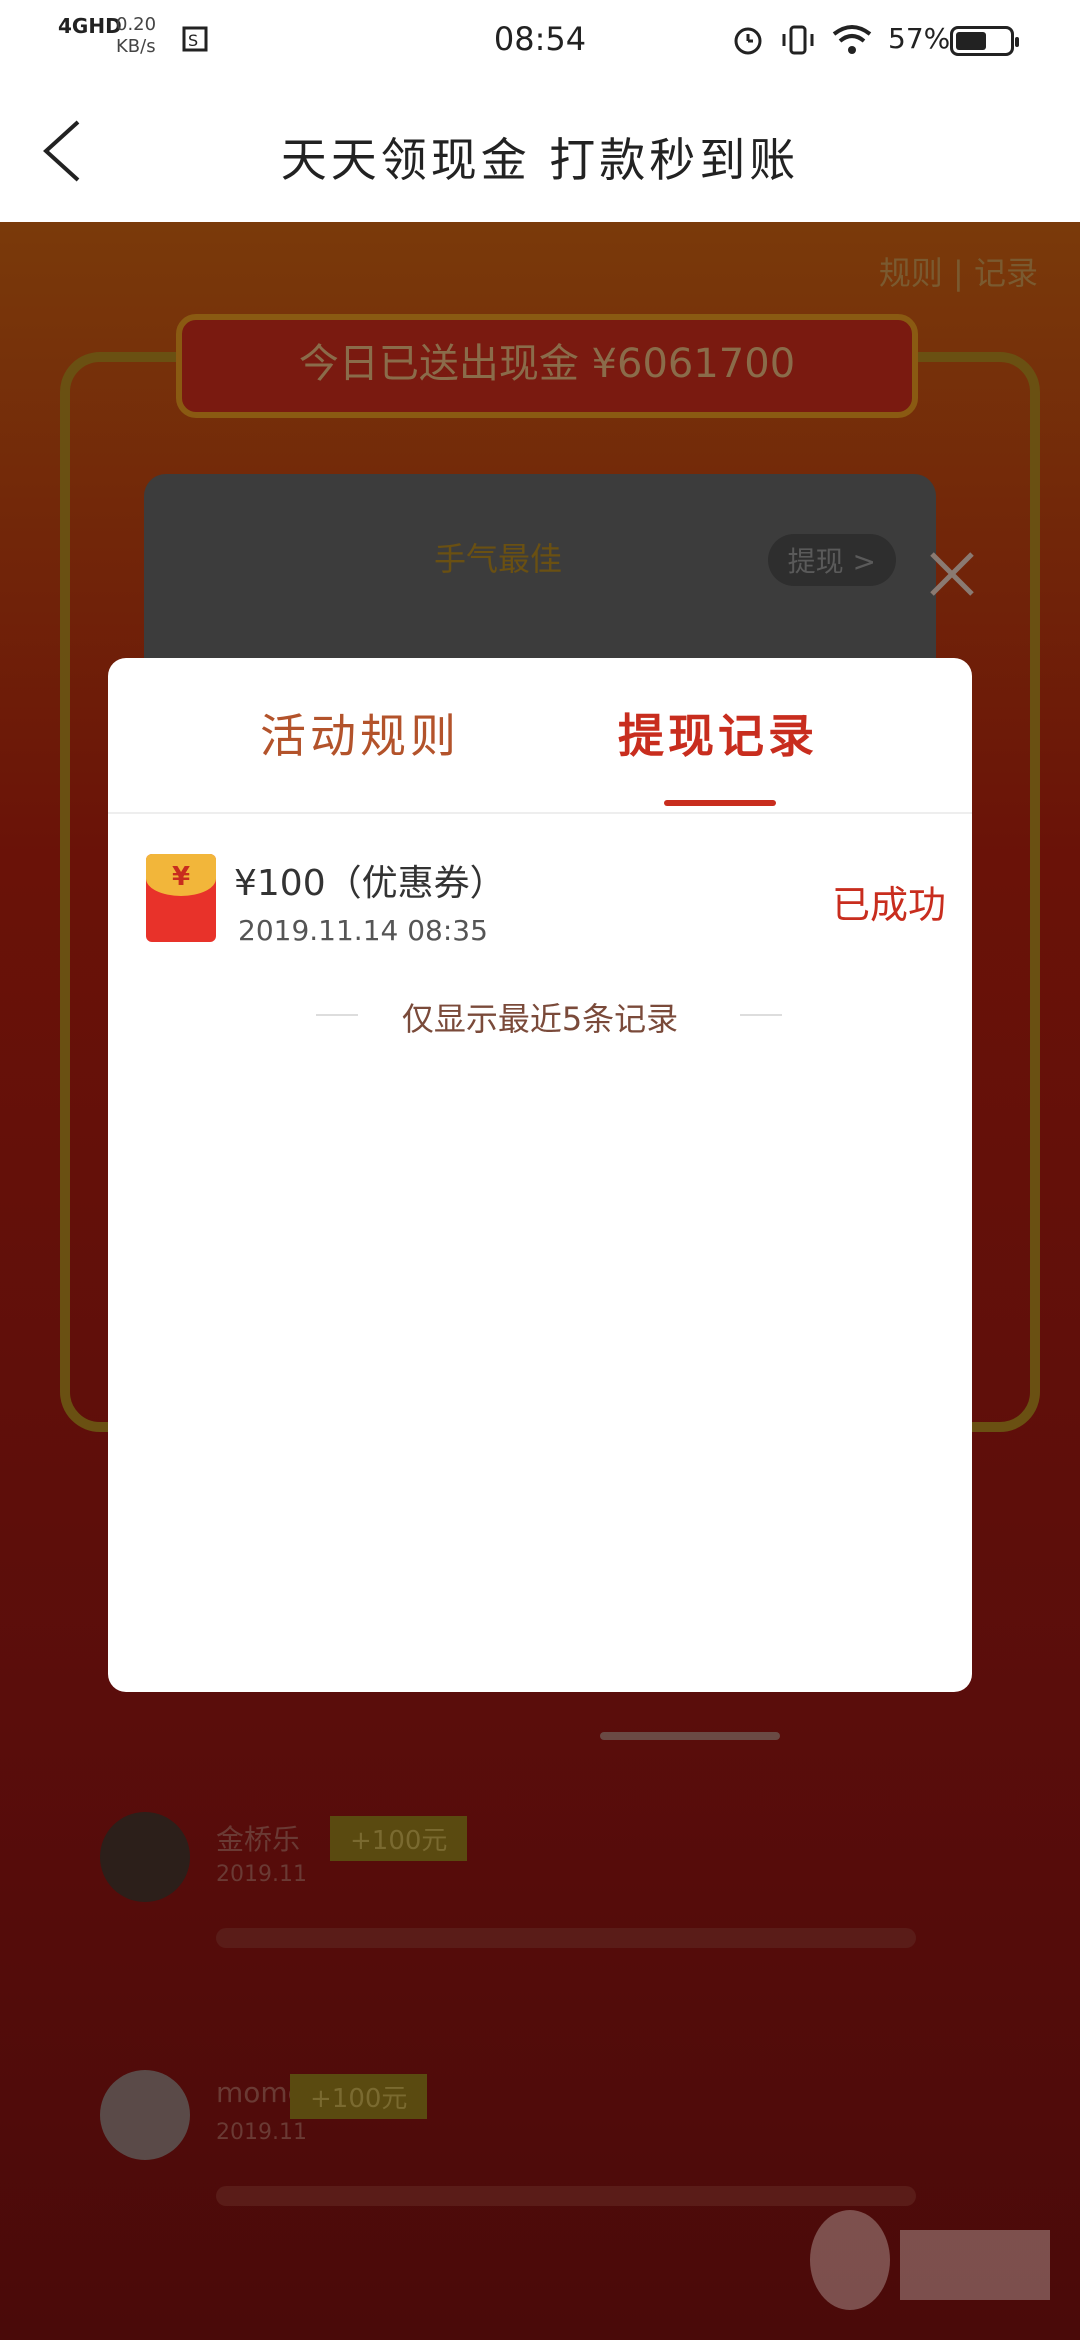  Describe the element at coordinates (930, 2255) in the screenshot. I see `watermark-logo` at that location.